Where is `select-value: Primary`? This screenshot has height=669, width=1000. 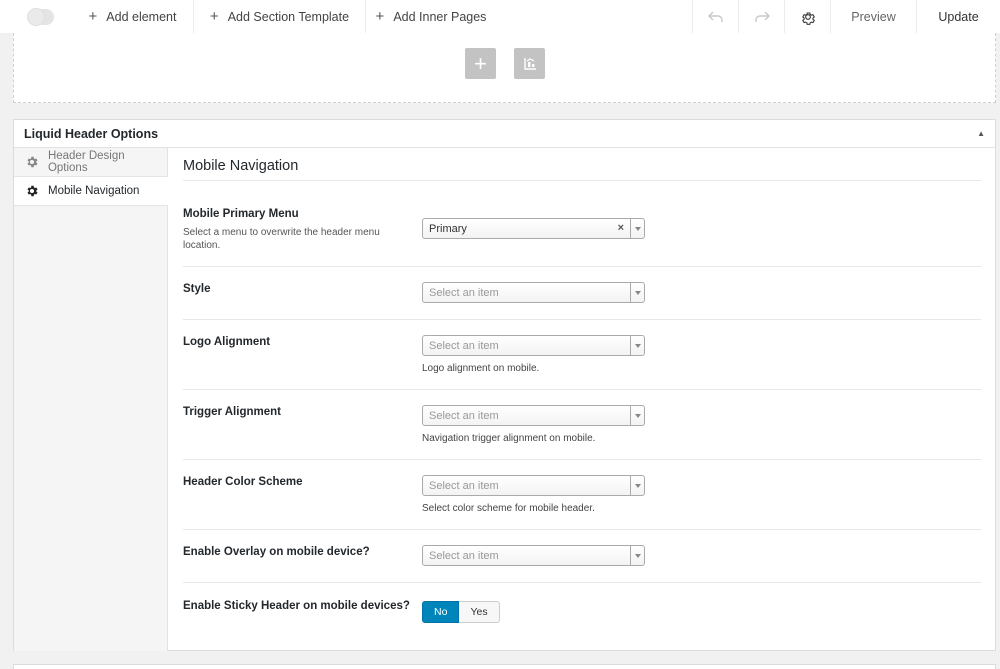
select-value: Primary is located at coordinates (448, 228).